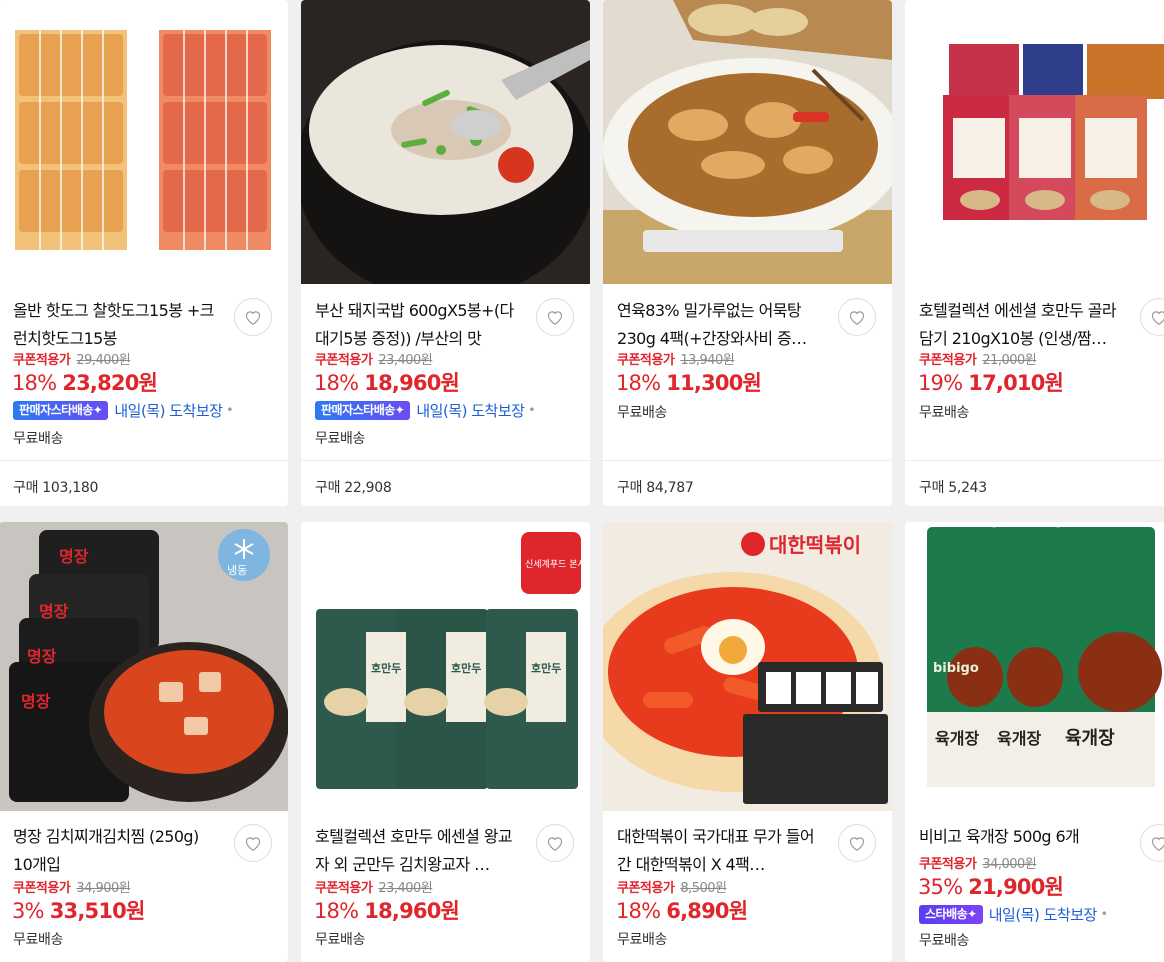 This screenshot has width=1164, height=962. I want to click on original-price: 34,900원, so click(103, 888).